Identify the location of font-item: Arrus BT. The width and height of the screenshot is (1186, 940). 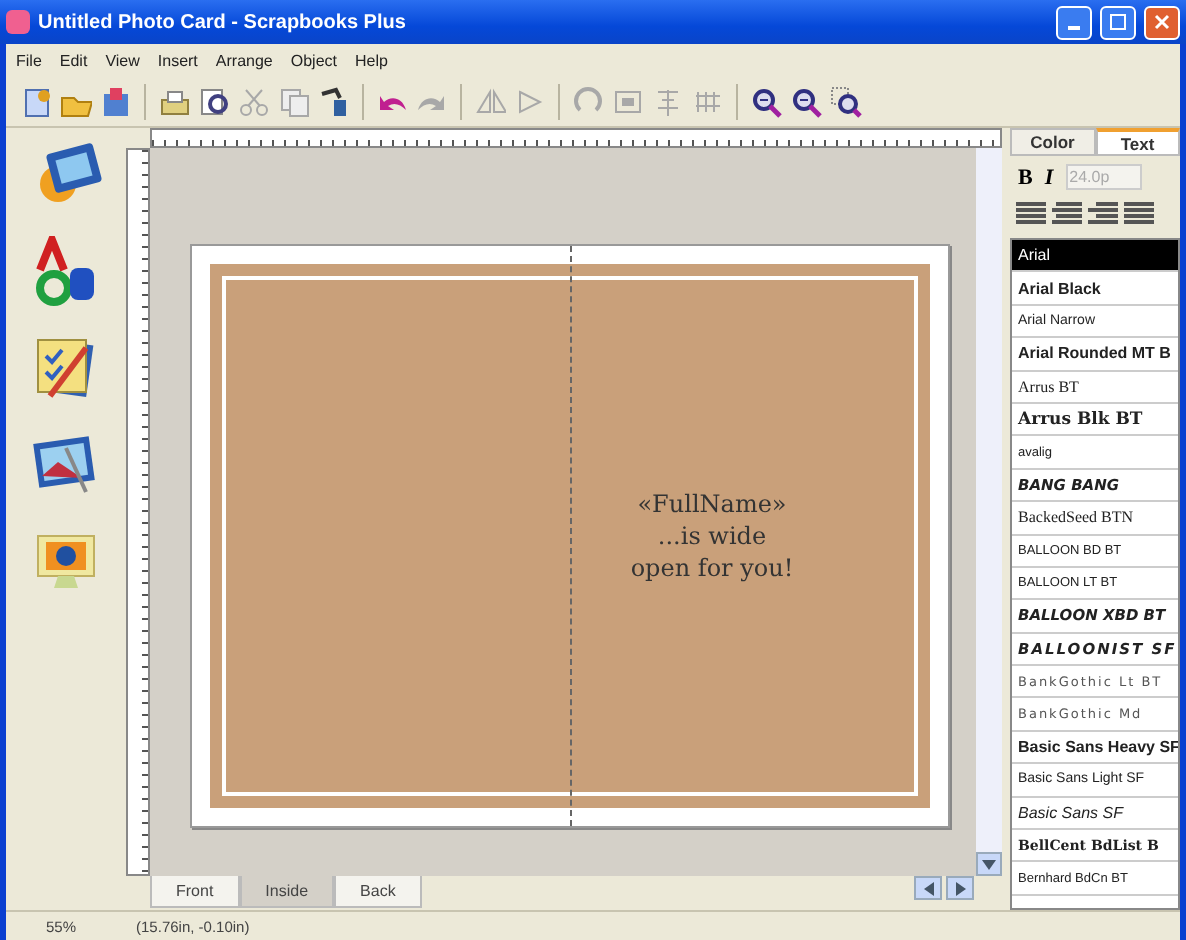
(1095, 387).